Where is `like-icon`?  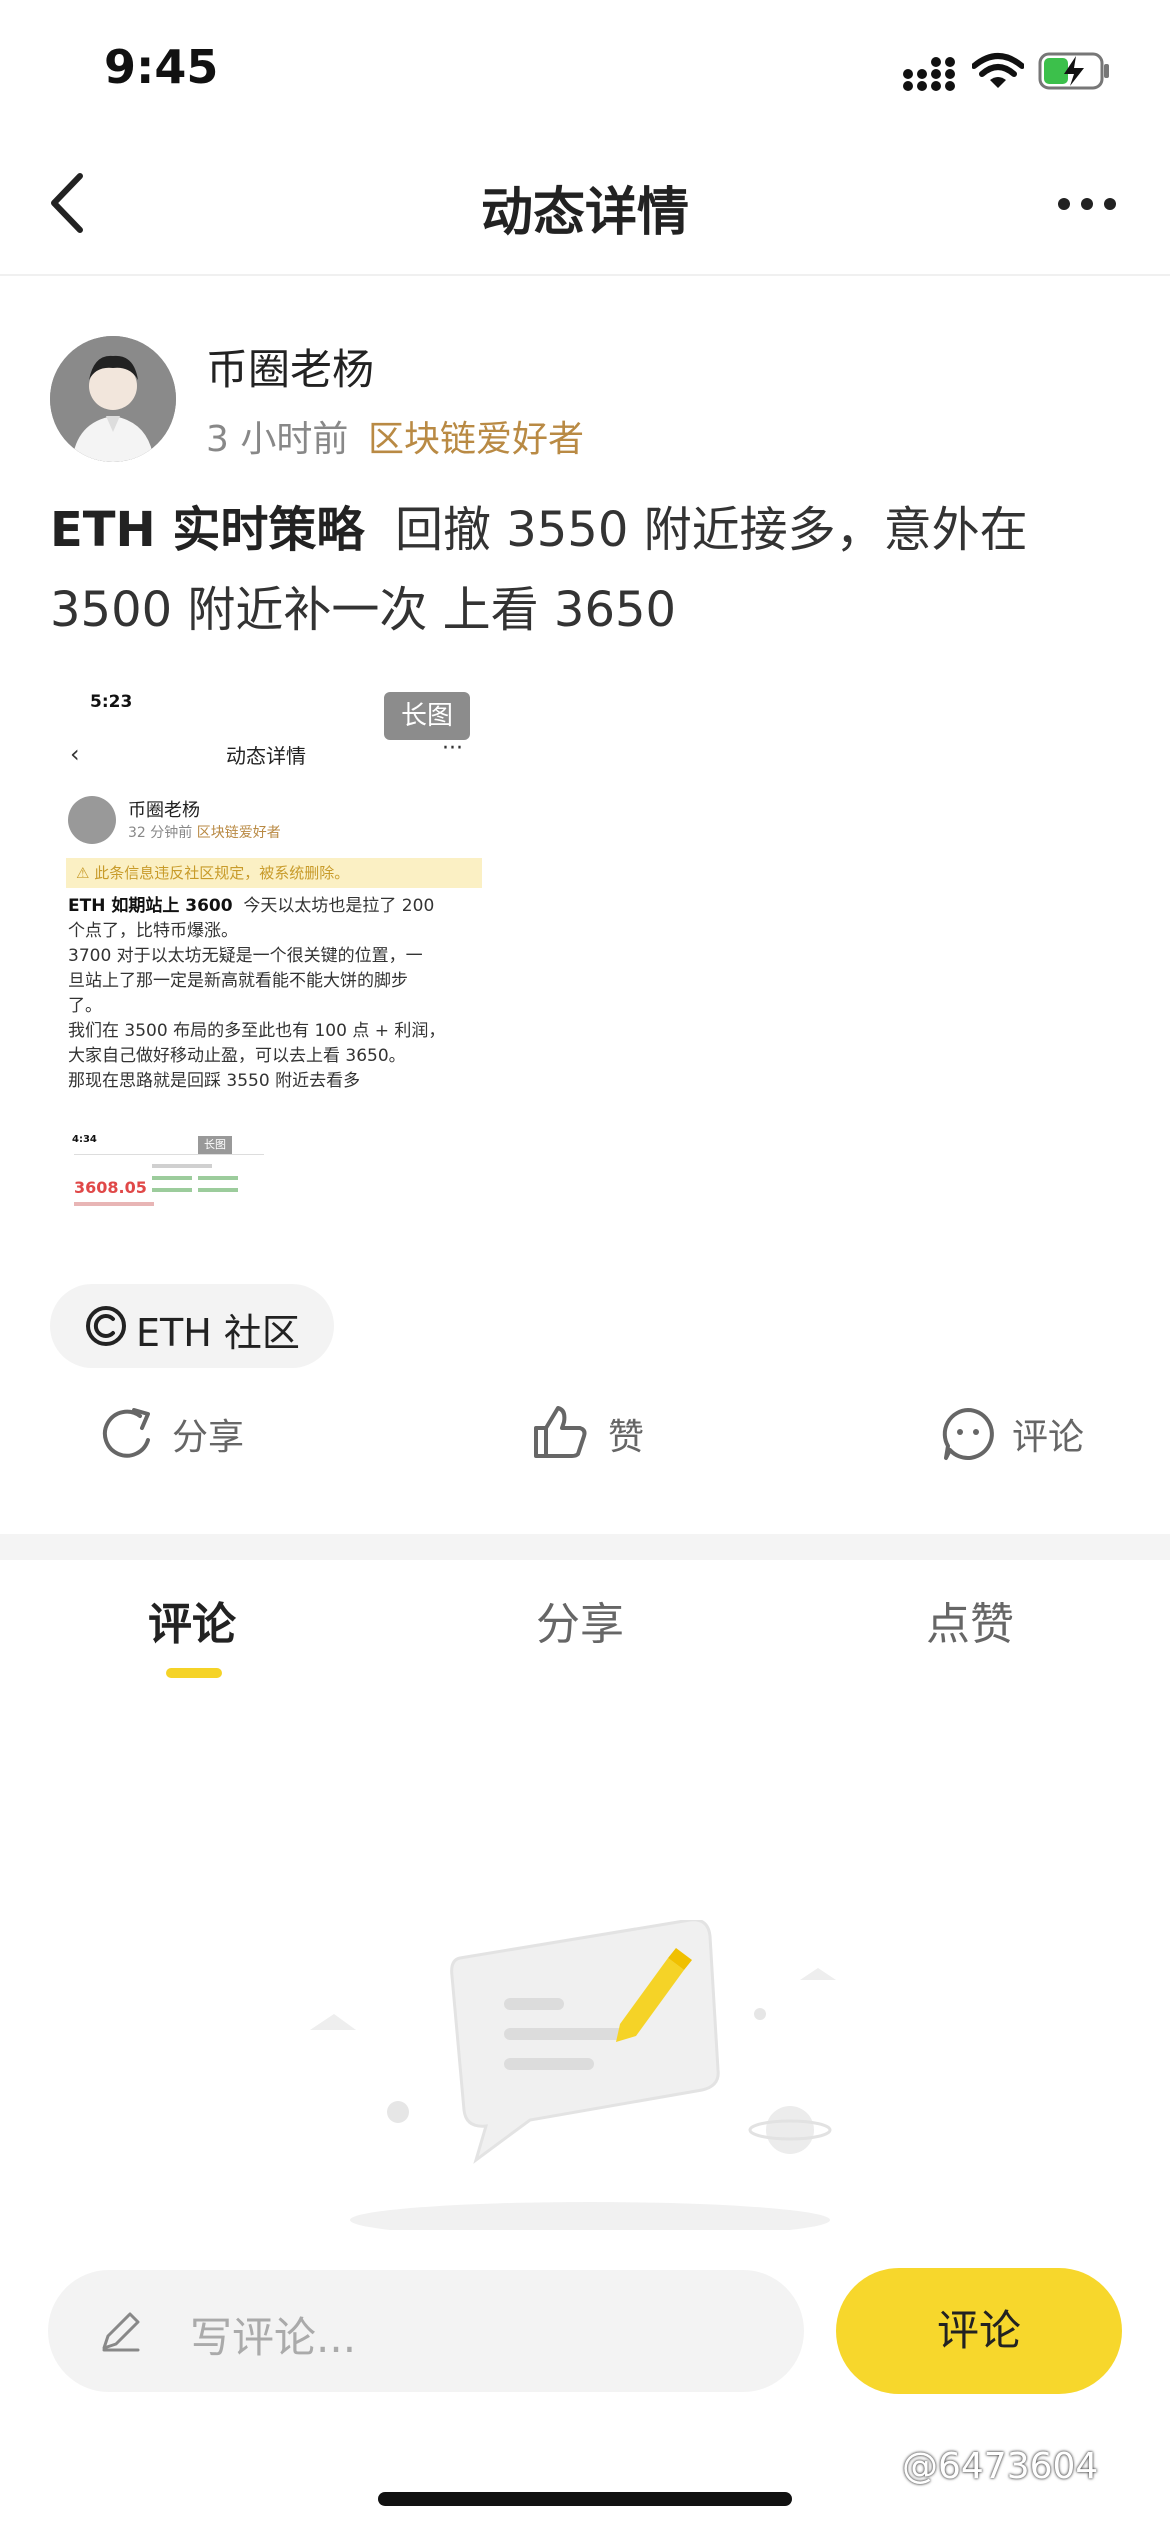 like-icon is located at coordinates (560, 1432).